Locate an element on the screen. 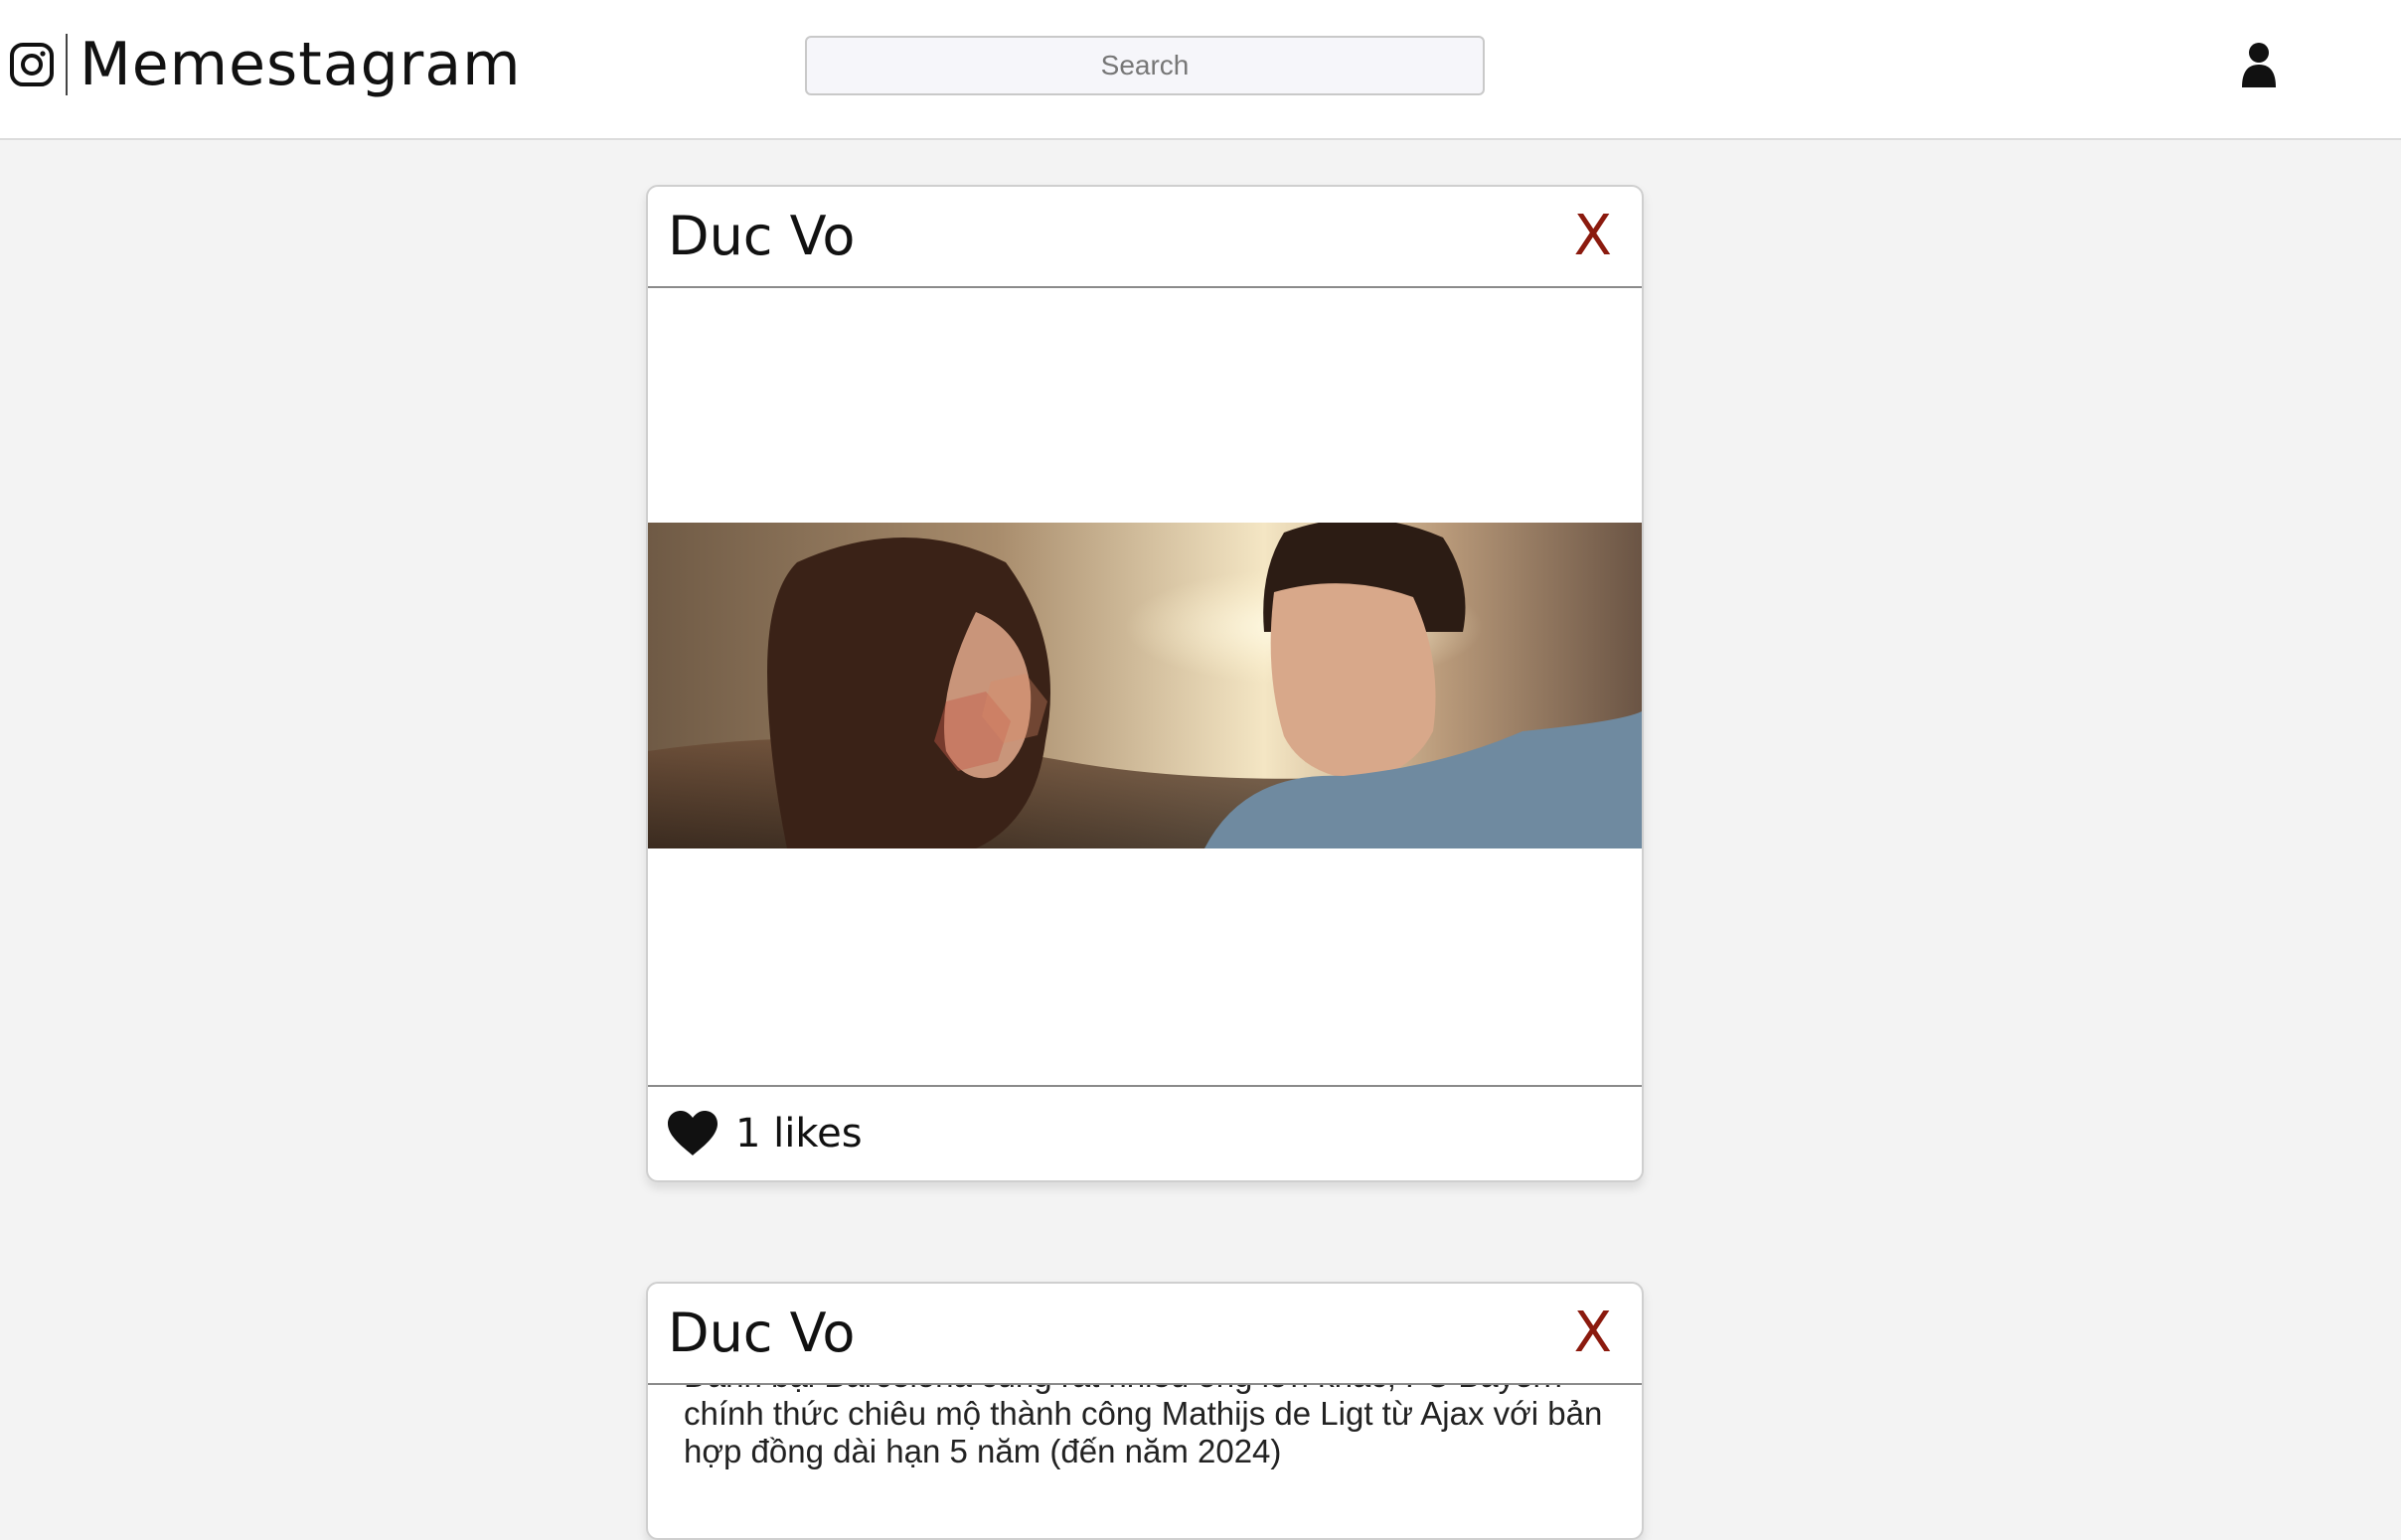  brand: Memestagram is located at coordinates (265, 64).